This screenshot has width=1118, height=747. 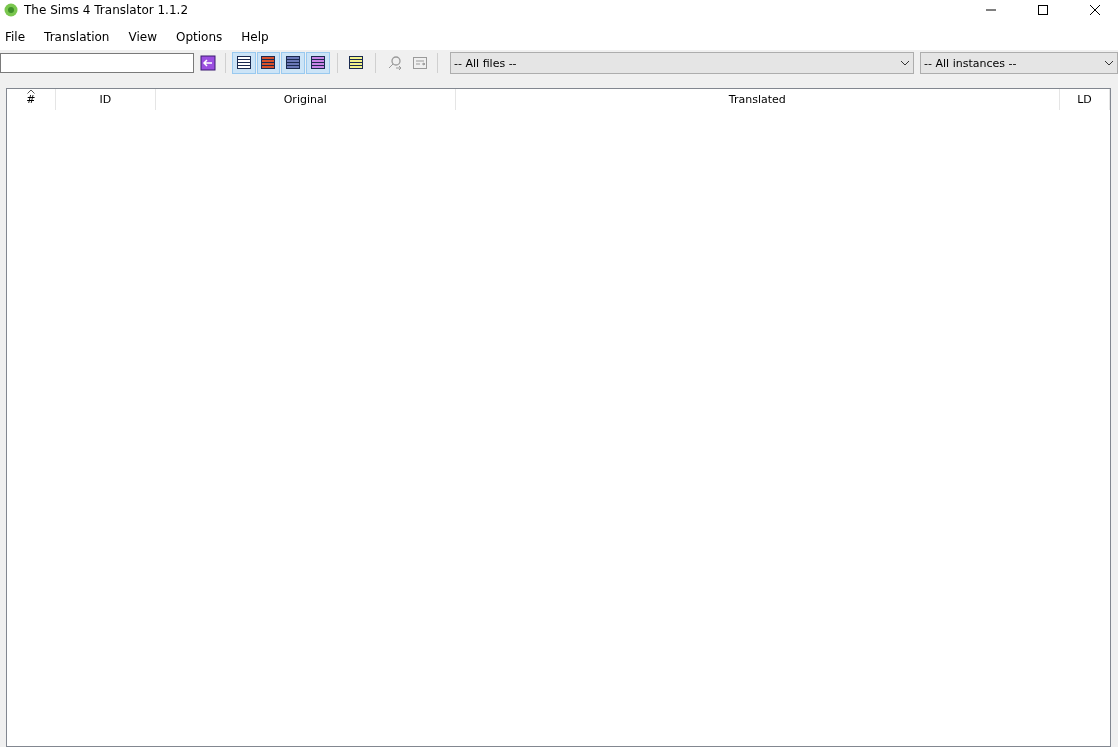 I want to click on column-header: #, so click(x=31, y=99).